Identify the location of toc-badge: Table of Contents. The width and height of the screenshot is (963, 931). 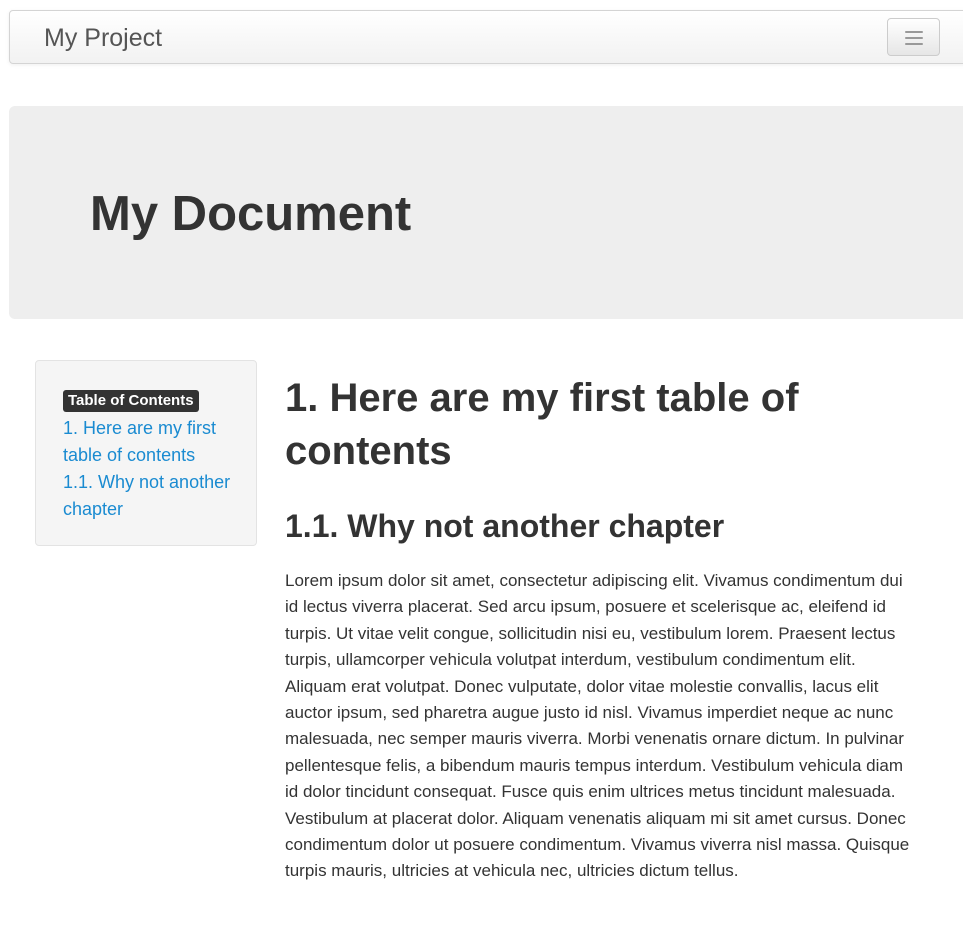
(131, 401).